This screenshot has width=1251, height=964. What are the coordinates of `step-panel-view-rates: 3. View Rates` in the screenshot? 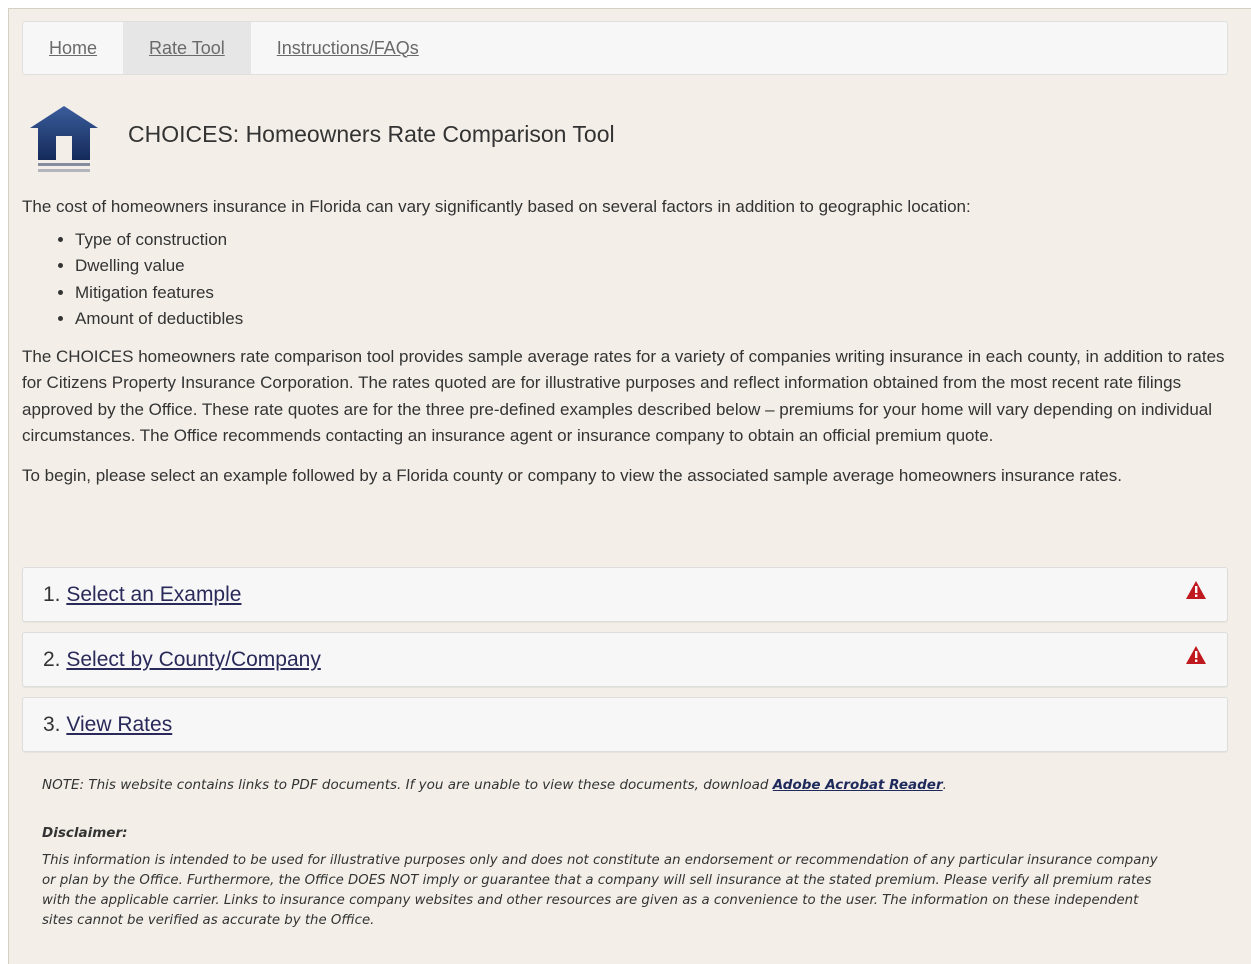 It's located at (625, 724).